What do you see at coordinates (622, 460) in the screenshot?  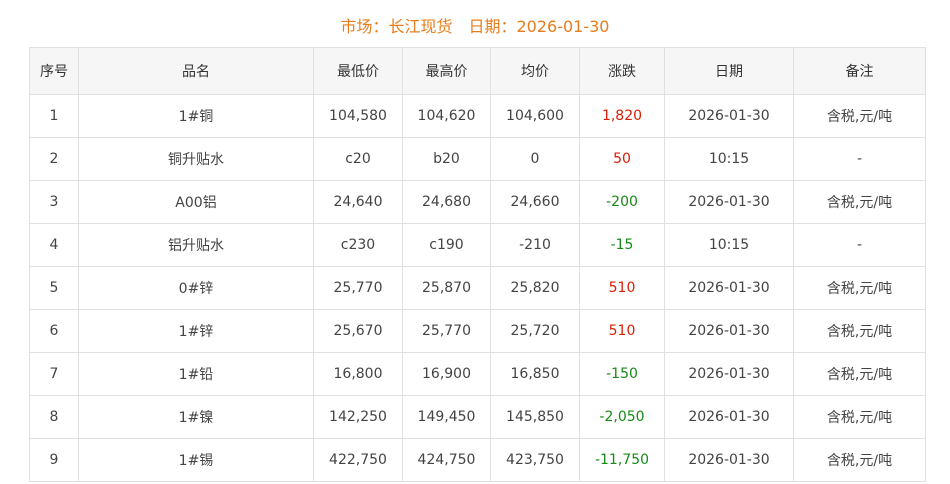 I see `cell-change: -11,750` at bounding box center [622, 460].